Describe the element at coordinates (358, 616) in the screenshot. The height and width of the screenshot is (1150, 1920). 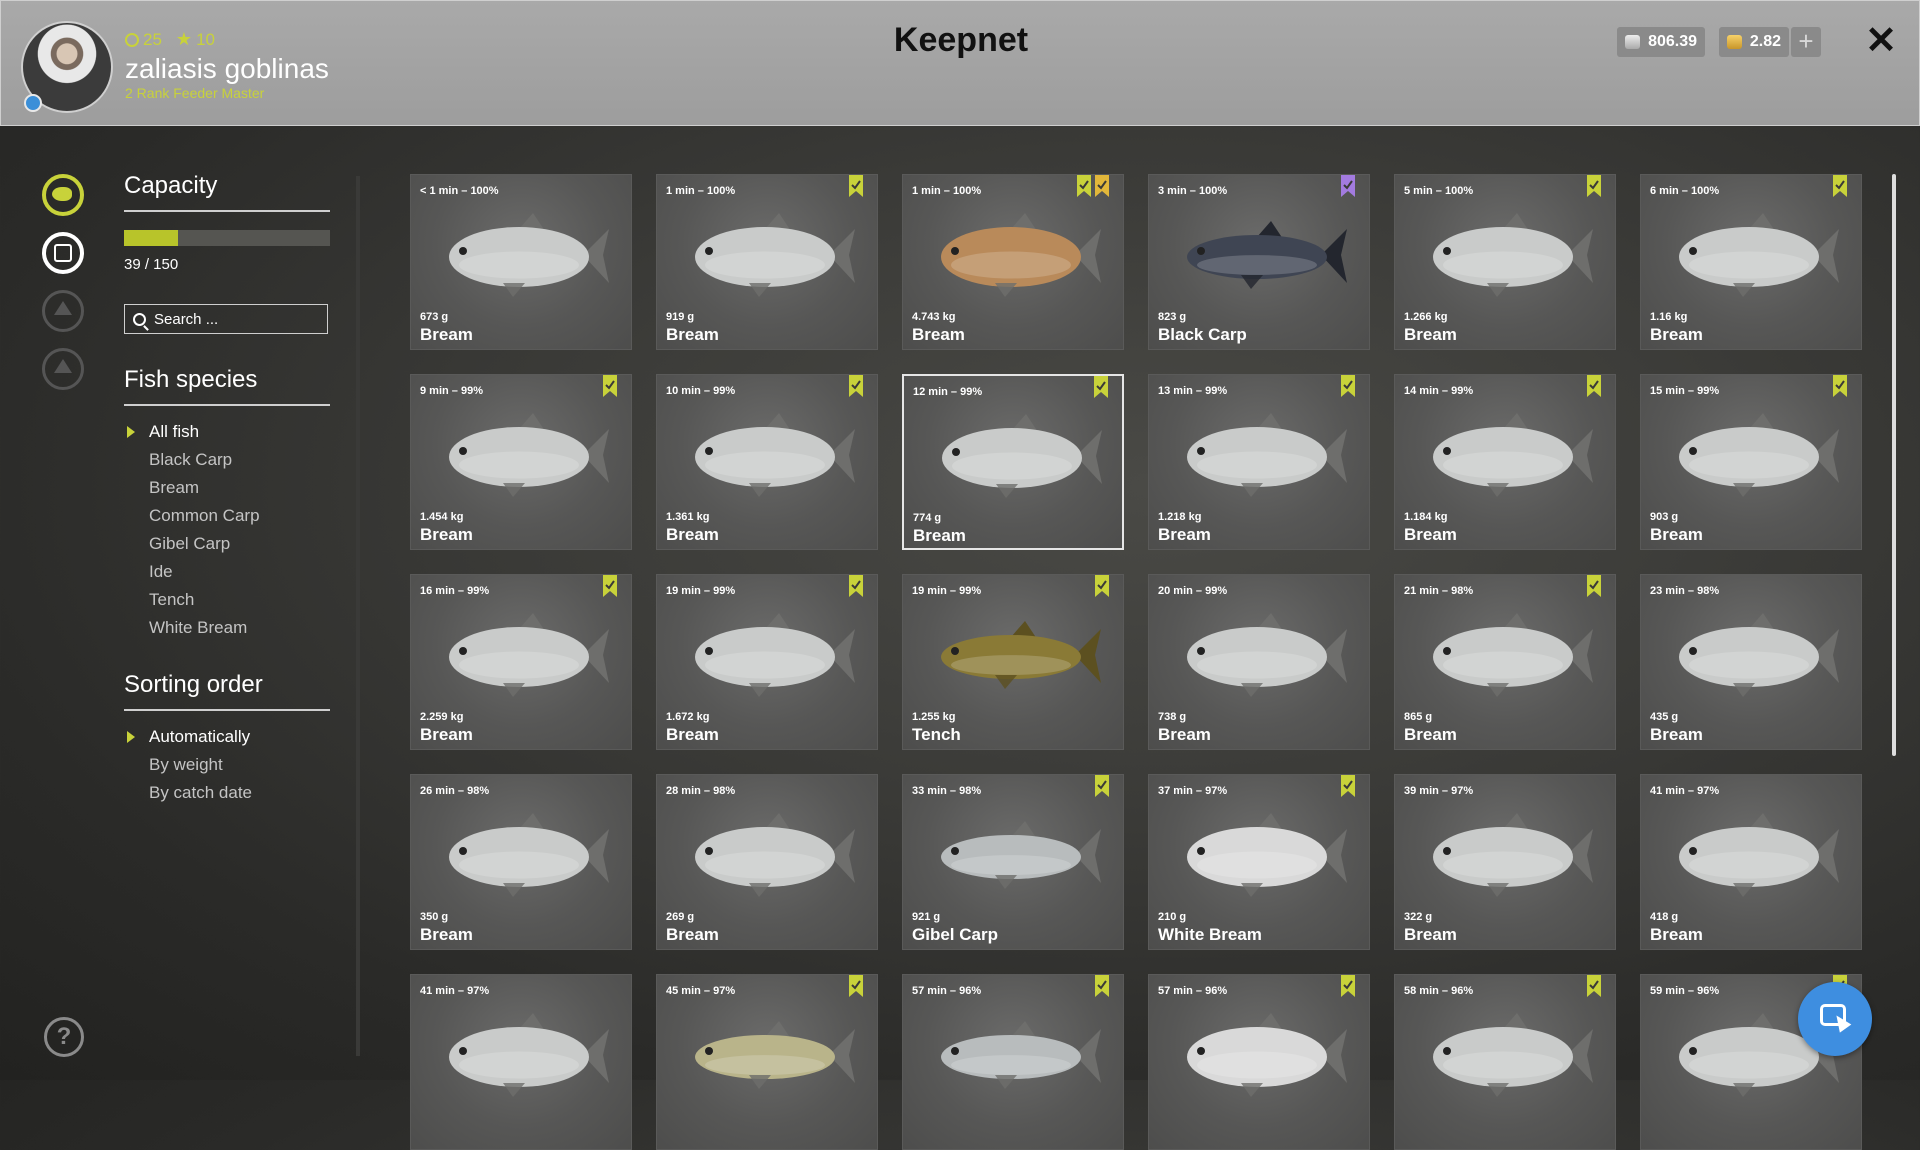
I see `panel-divider` at that location.